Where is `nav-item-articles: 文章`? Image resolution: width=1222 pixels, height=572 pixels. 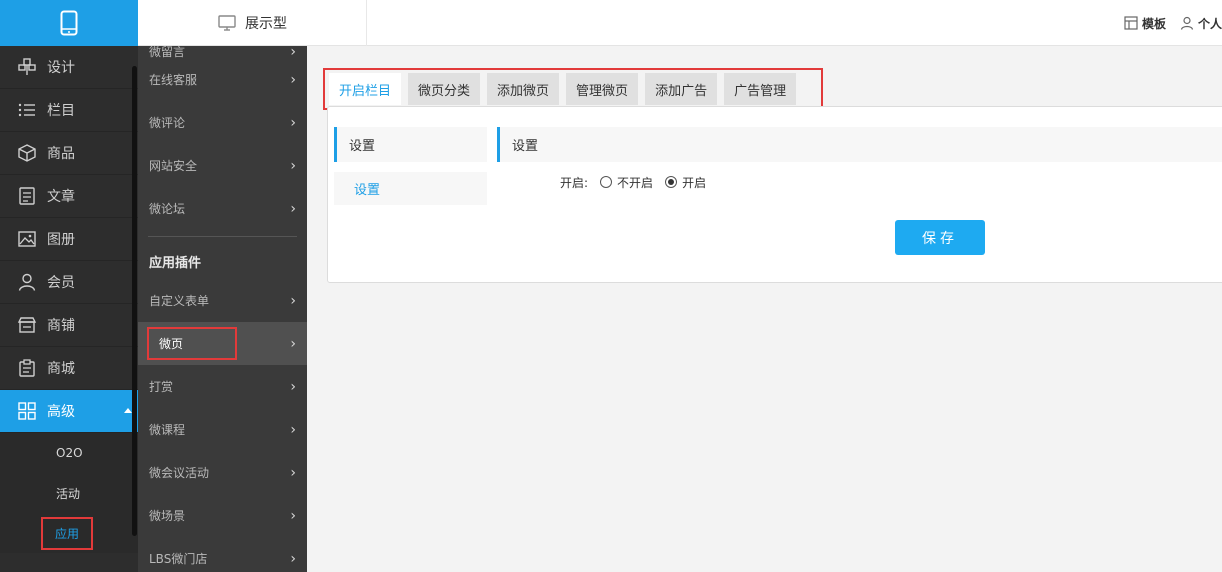
nav-item-articles: 文章 is located at coordinates (69, 196).